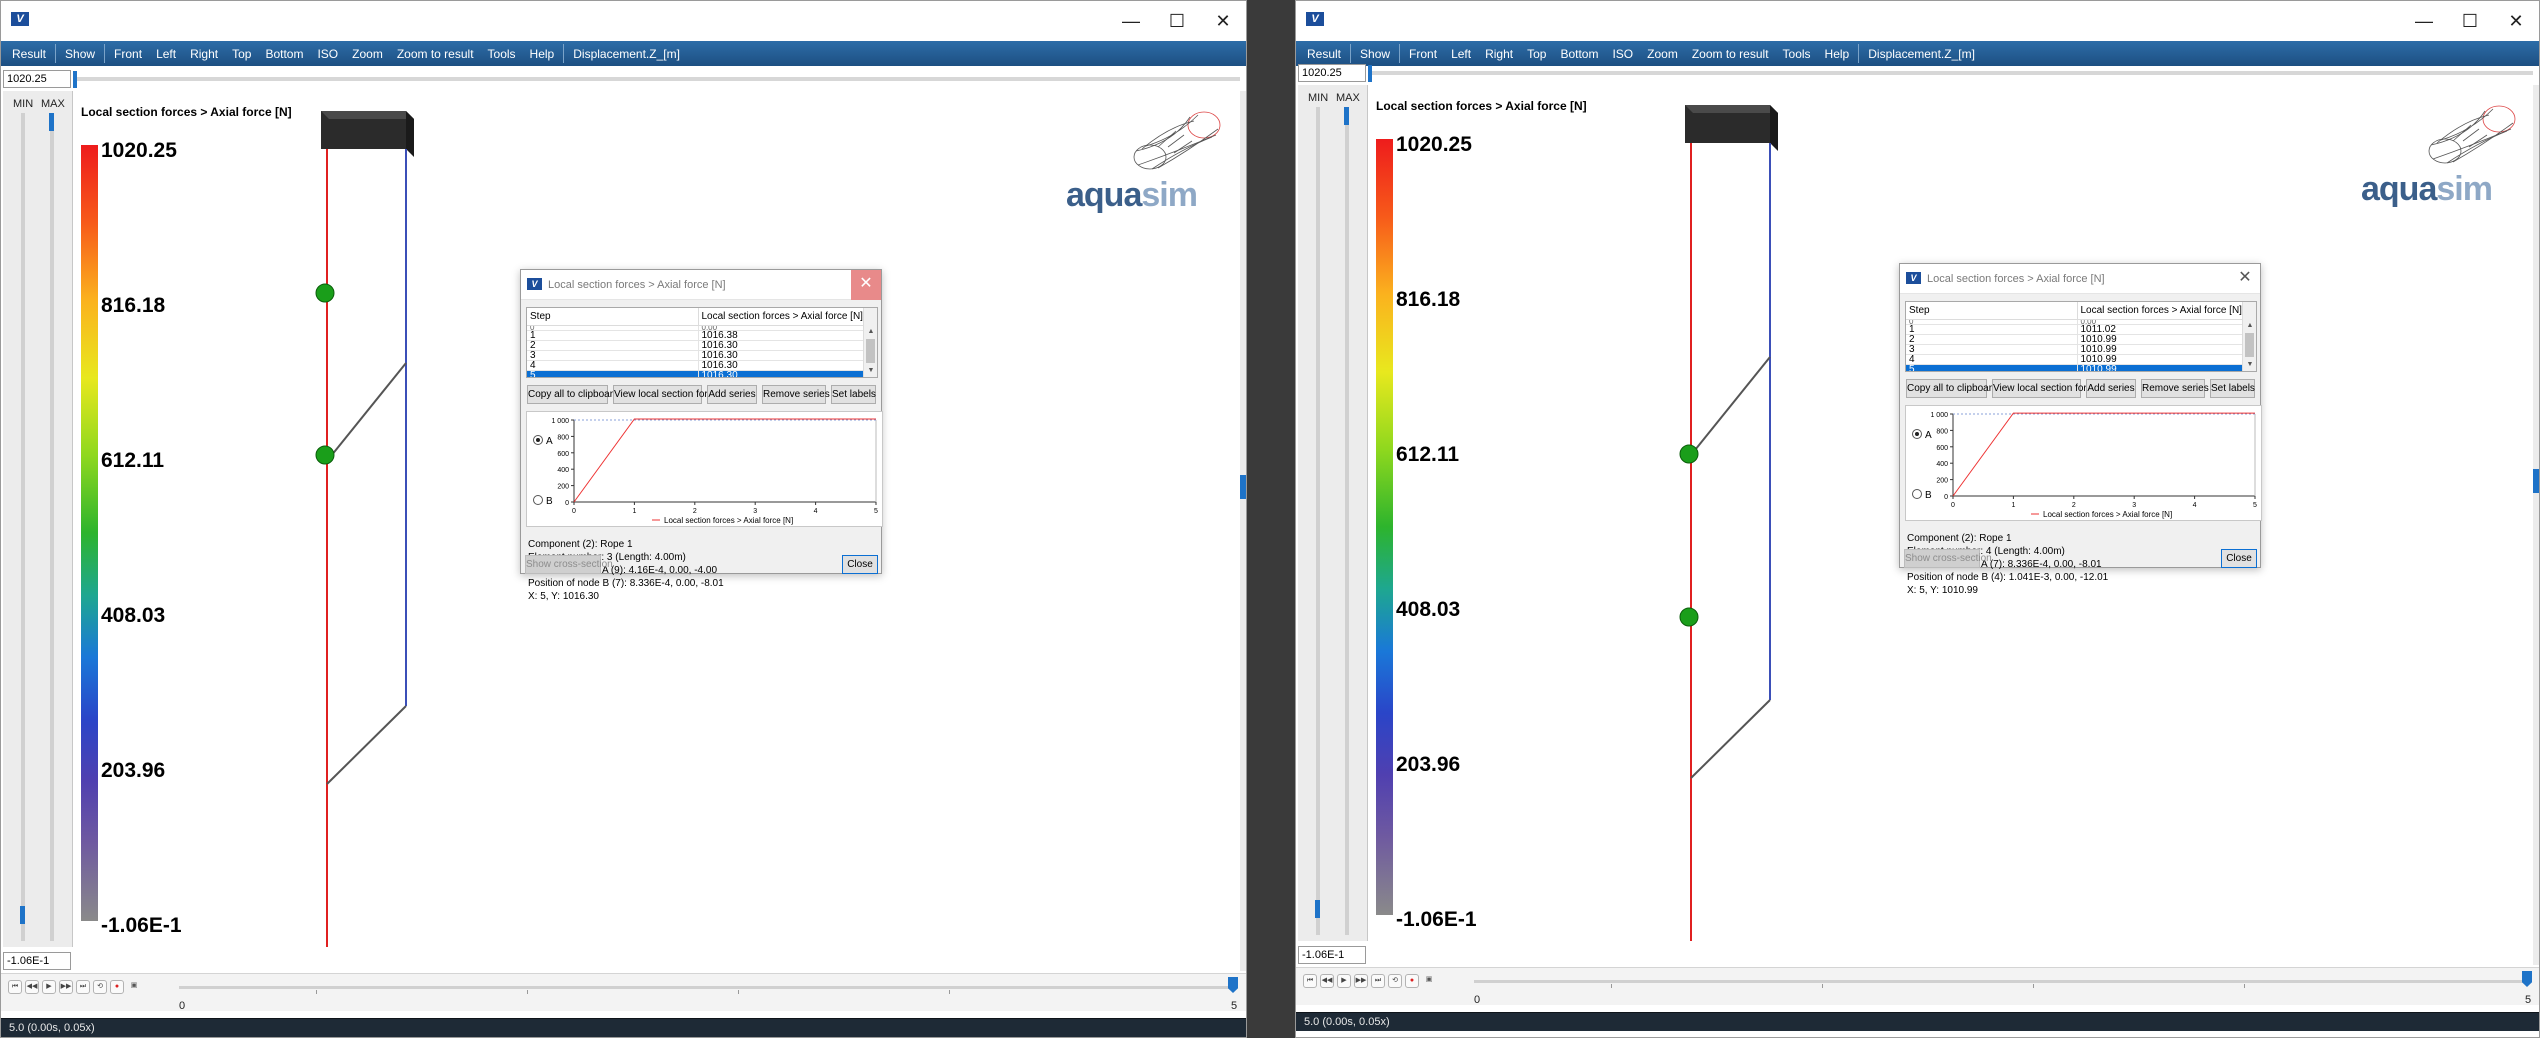 The image size is (2540, 1038). What do you see at coordinates (697, 345) in the screenshot?
I see `table-row: 2 1016.30` at bounding box center [697, 345].